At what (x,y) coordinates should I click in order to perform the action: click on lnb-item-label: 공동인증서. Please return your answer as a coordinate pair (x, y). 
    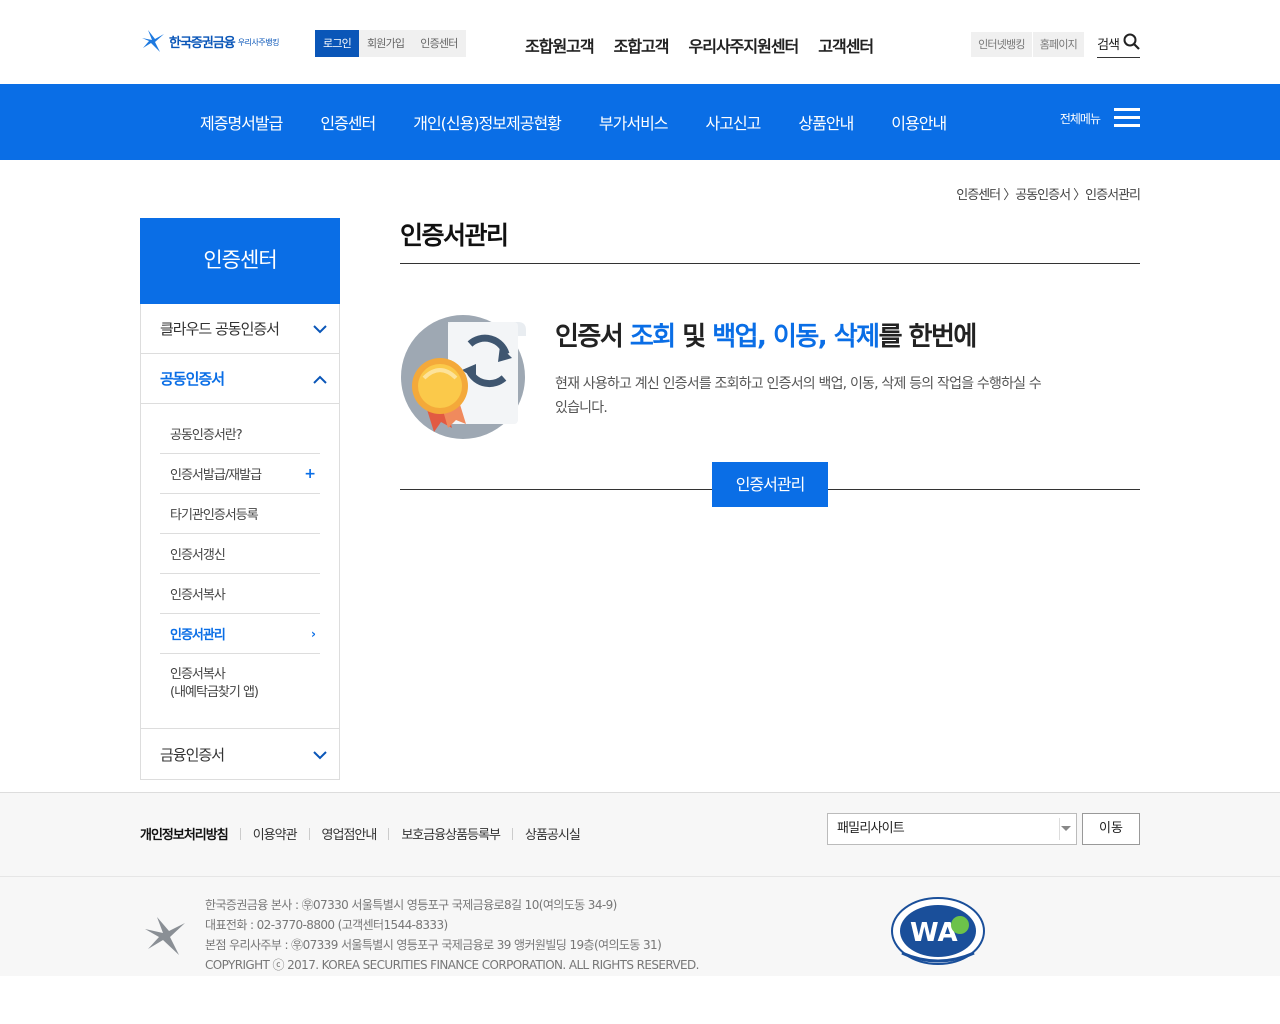
    Looking at the image, I should click on (192, 379).